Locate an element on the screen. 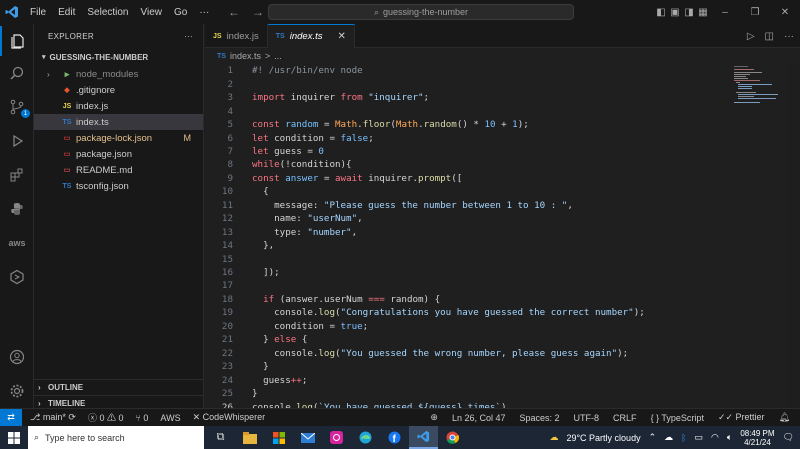 Image resolution: width=800 pixels, height=449 pixels. branch-name: main* is located at coordinates (54, 417).